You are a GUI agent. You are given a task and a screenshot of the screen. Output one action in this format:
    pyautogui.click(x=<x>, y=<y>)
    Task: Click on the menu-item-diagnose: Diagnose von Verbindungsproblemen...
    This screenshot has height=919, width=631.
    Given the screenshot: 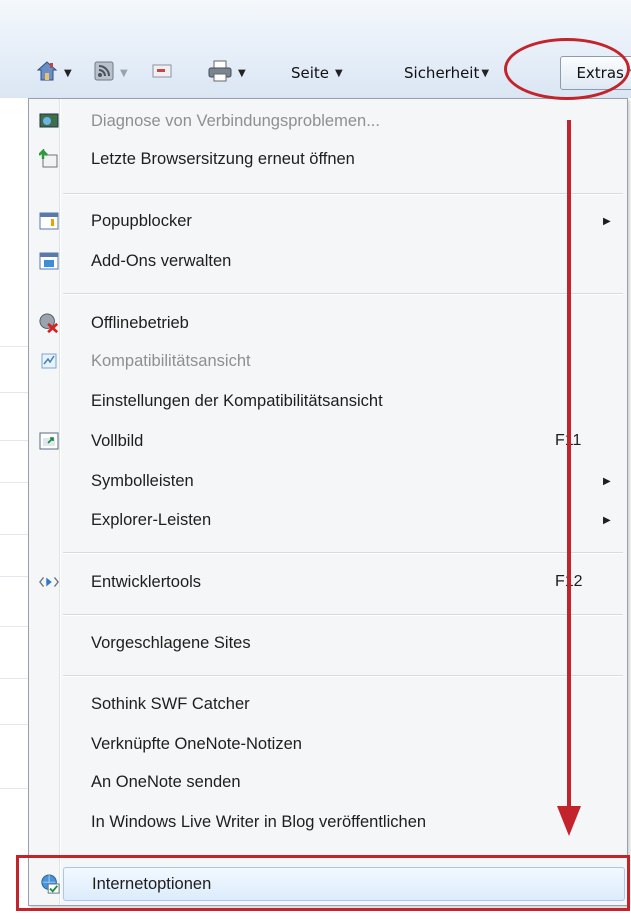 What is the action you would take?
    pyautogui.click(x=328, y=121)
    